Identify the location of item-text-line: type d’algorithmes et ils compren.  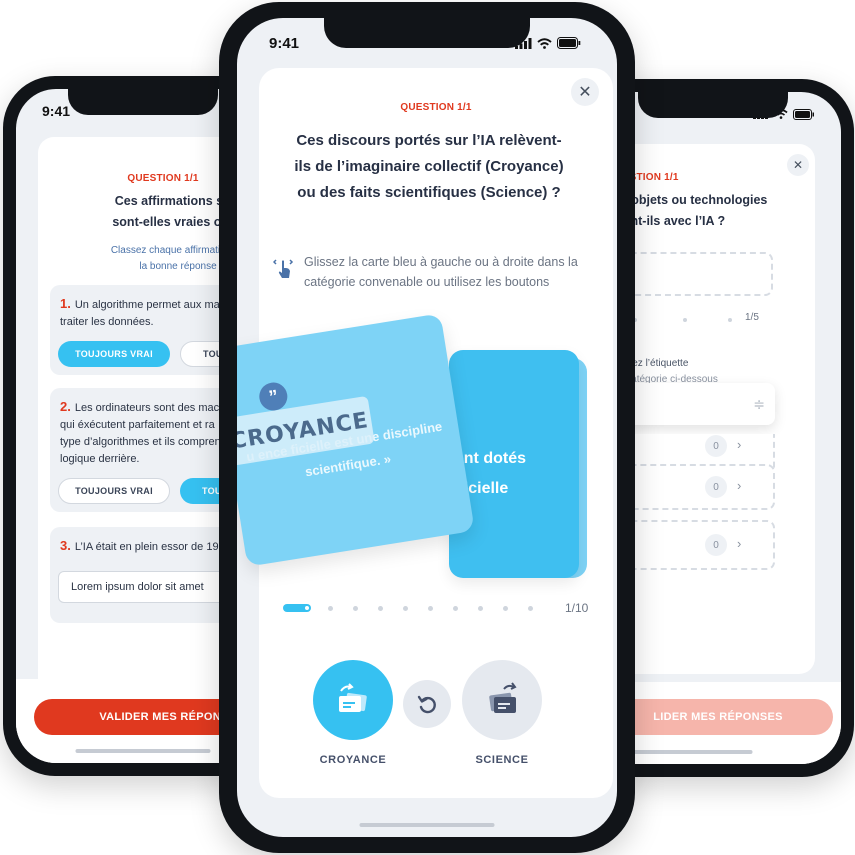
(140, 442).